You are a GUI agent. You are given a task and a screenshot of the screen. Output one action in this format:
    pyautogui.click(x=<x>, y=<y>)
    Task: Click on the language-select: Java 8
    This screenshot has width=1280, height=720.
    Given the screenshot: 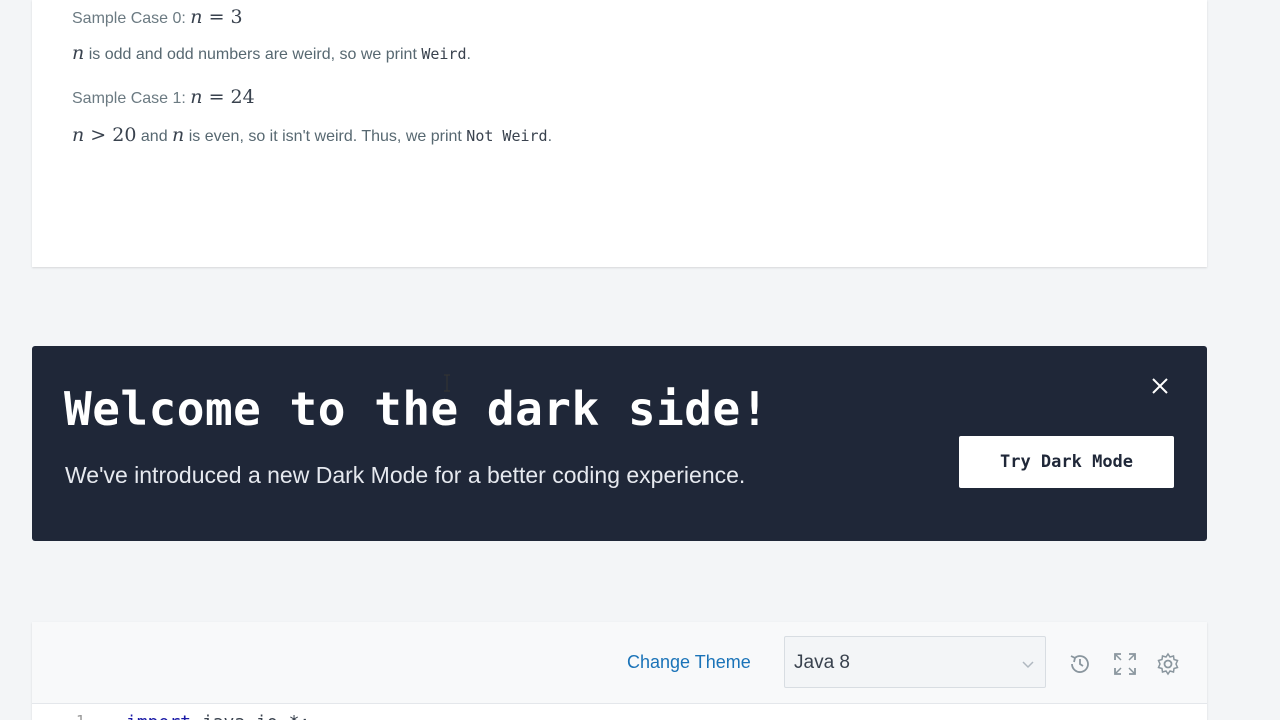 What is the action you would take?
    pyautogui.click(x=915, y=662)
    